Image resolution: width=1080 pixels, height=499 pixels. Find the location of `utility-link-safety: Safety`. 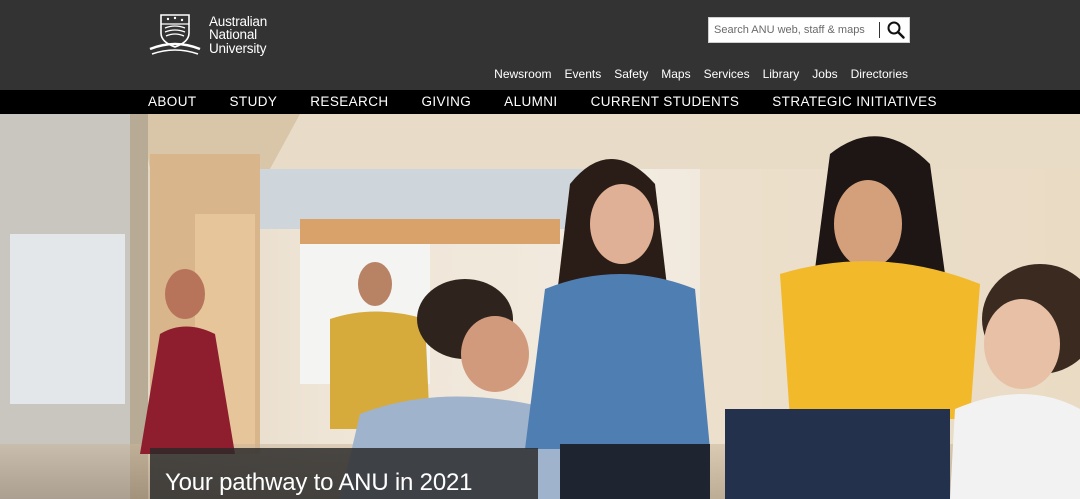

utility-link-safety: Safety is located at coordinates (631, 74).